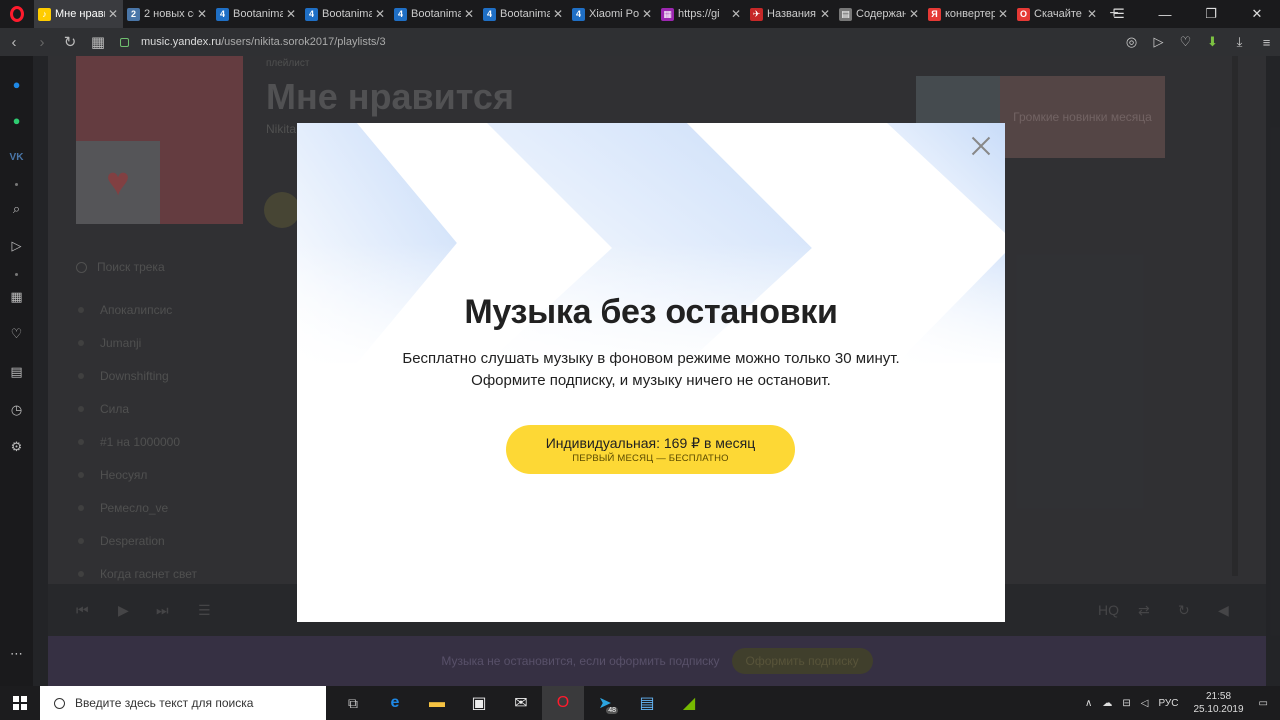 The height and width of the screenshot is (720, 1280). What do you see at coordinates (1263, 703) in the screenshot?
I see `notifications-icon: ▭` at bounding box center [1263, 703].